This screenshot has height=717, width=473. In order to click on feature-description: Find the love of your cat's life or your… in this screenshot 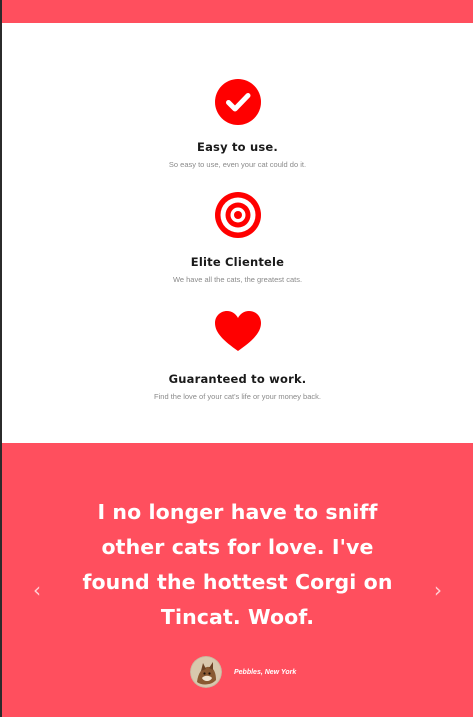, I will do `click(237, 396)`.